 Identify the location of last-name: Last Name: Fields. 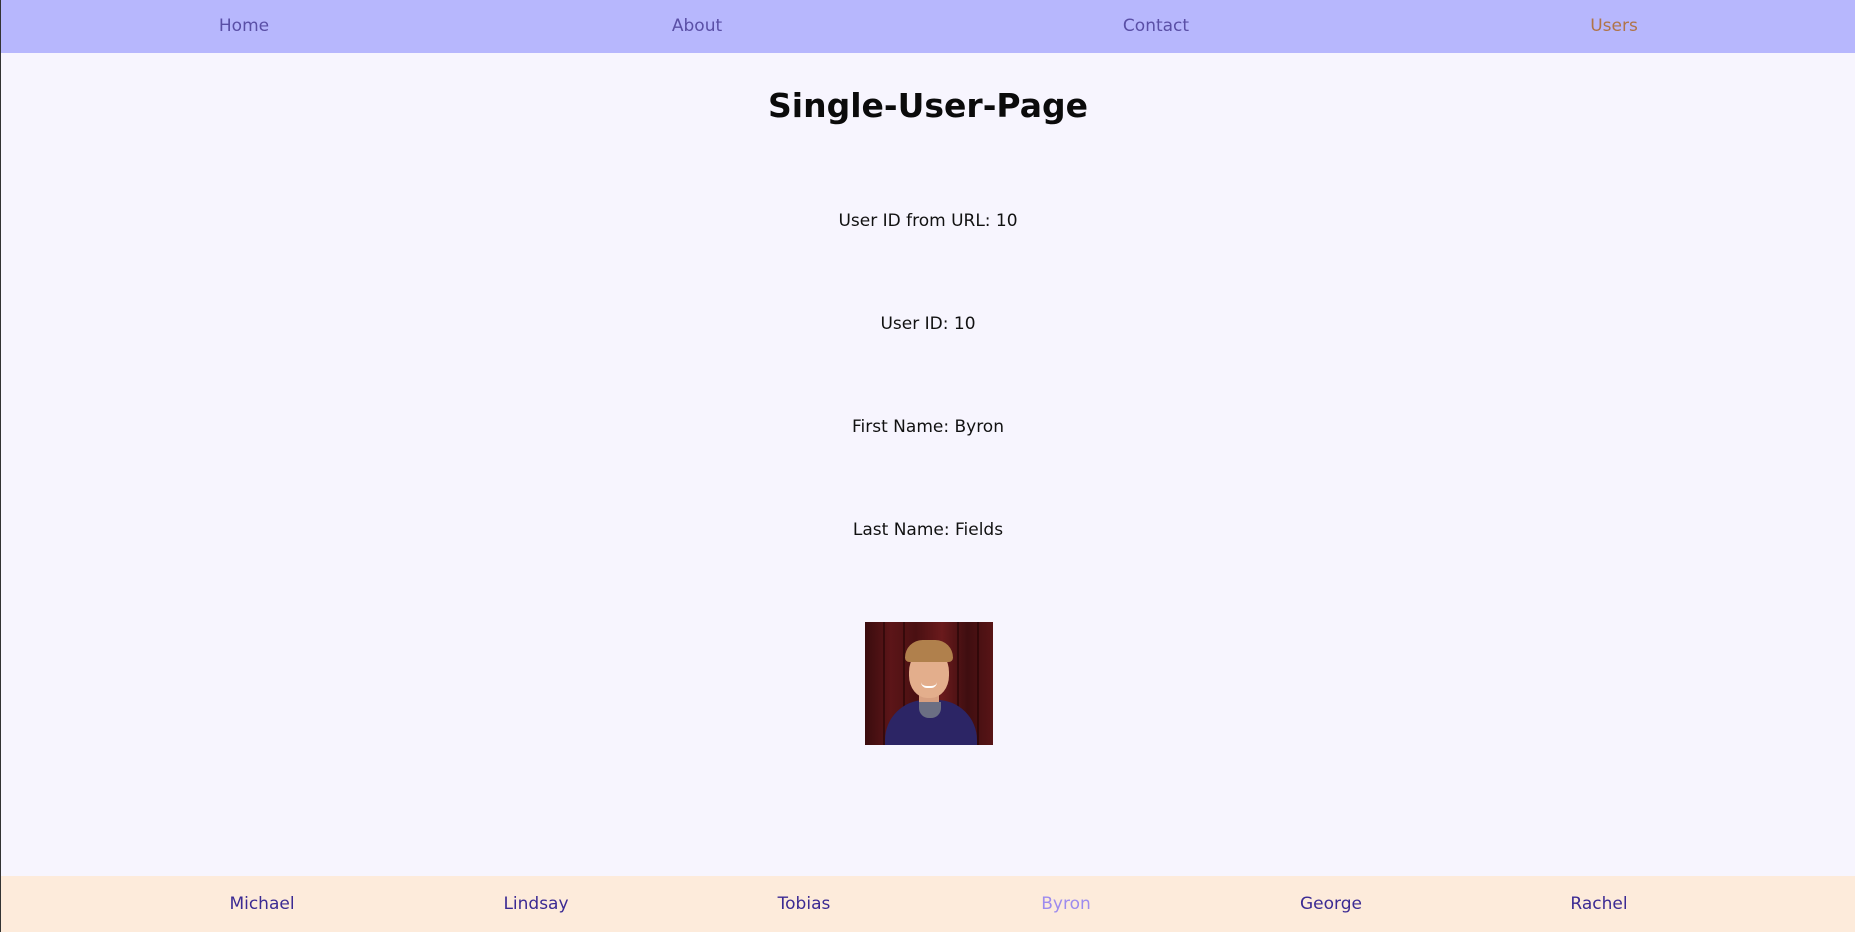
(928, 530).